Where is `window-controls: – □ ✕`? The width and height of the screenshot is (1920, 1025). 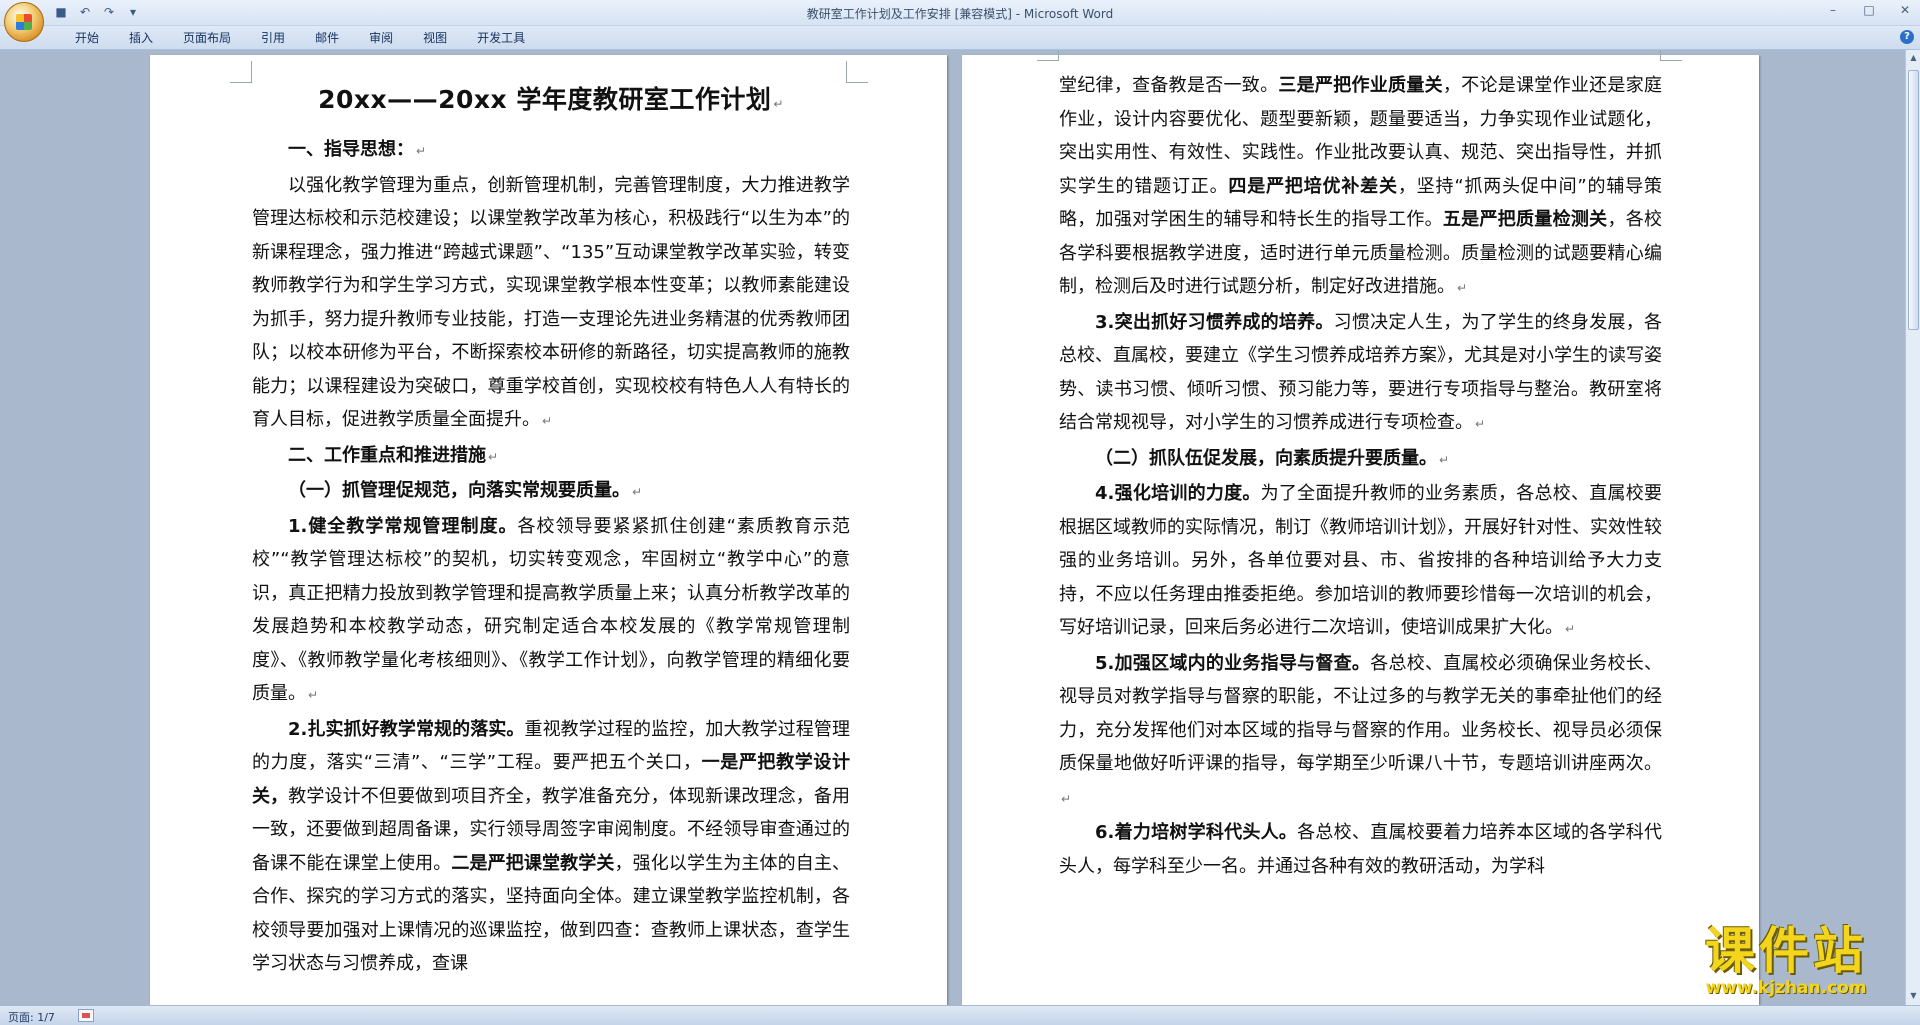 window-controls: – □ ✕ is located at coordinates (1869, 10).